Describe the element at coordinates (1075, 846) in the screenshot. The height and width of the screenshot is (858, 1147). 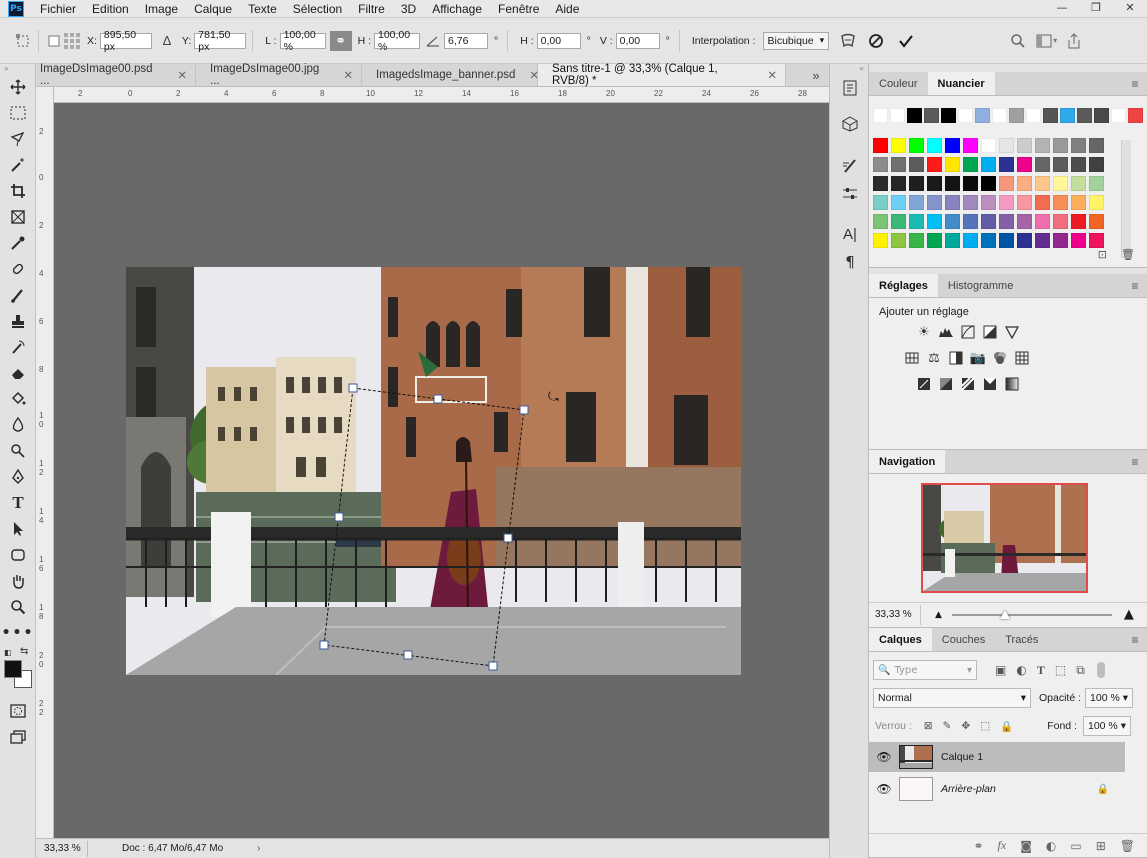
I see `new-group-icon: ▭` at that location.